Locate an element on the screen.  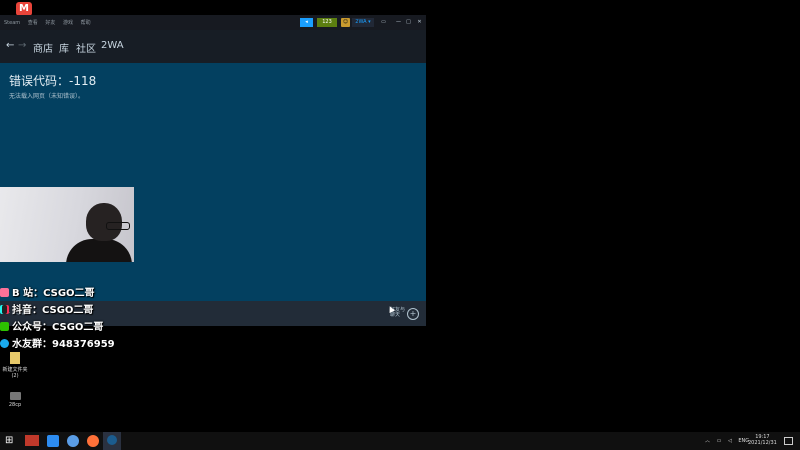
avatar: ☺ is located at coordinates (345, 22).